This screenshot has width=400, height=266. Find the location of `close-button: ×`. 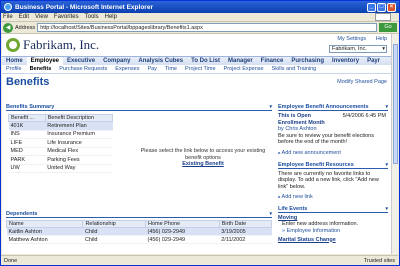

close-button: × is located at coordinates (391, 7).